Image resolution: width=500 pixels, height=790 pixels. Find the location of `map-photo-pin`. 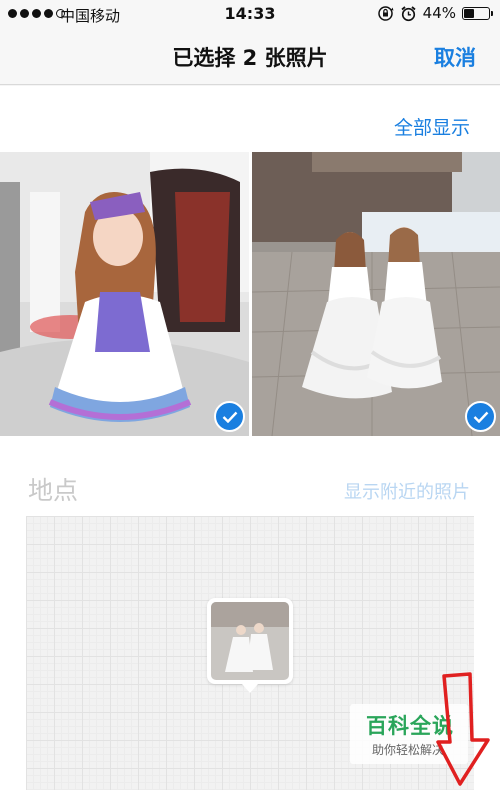

map-photo-pin is located at coordinates (250, 645).